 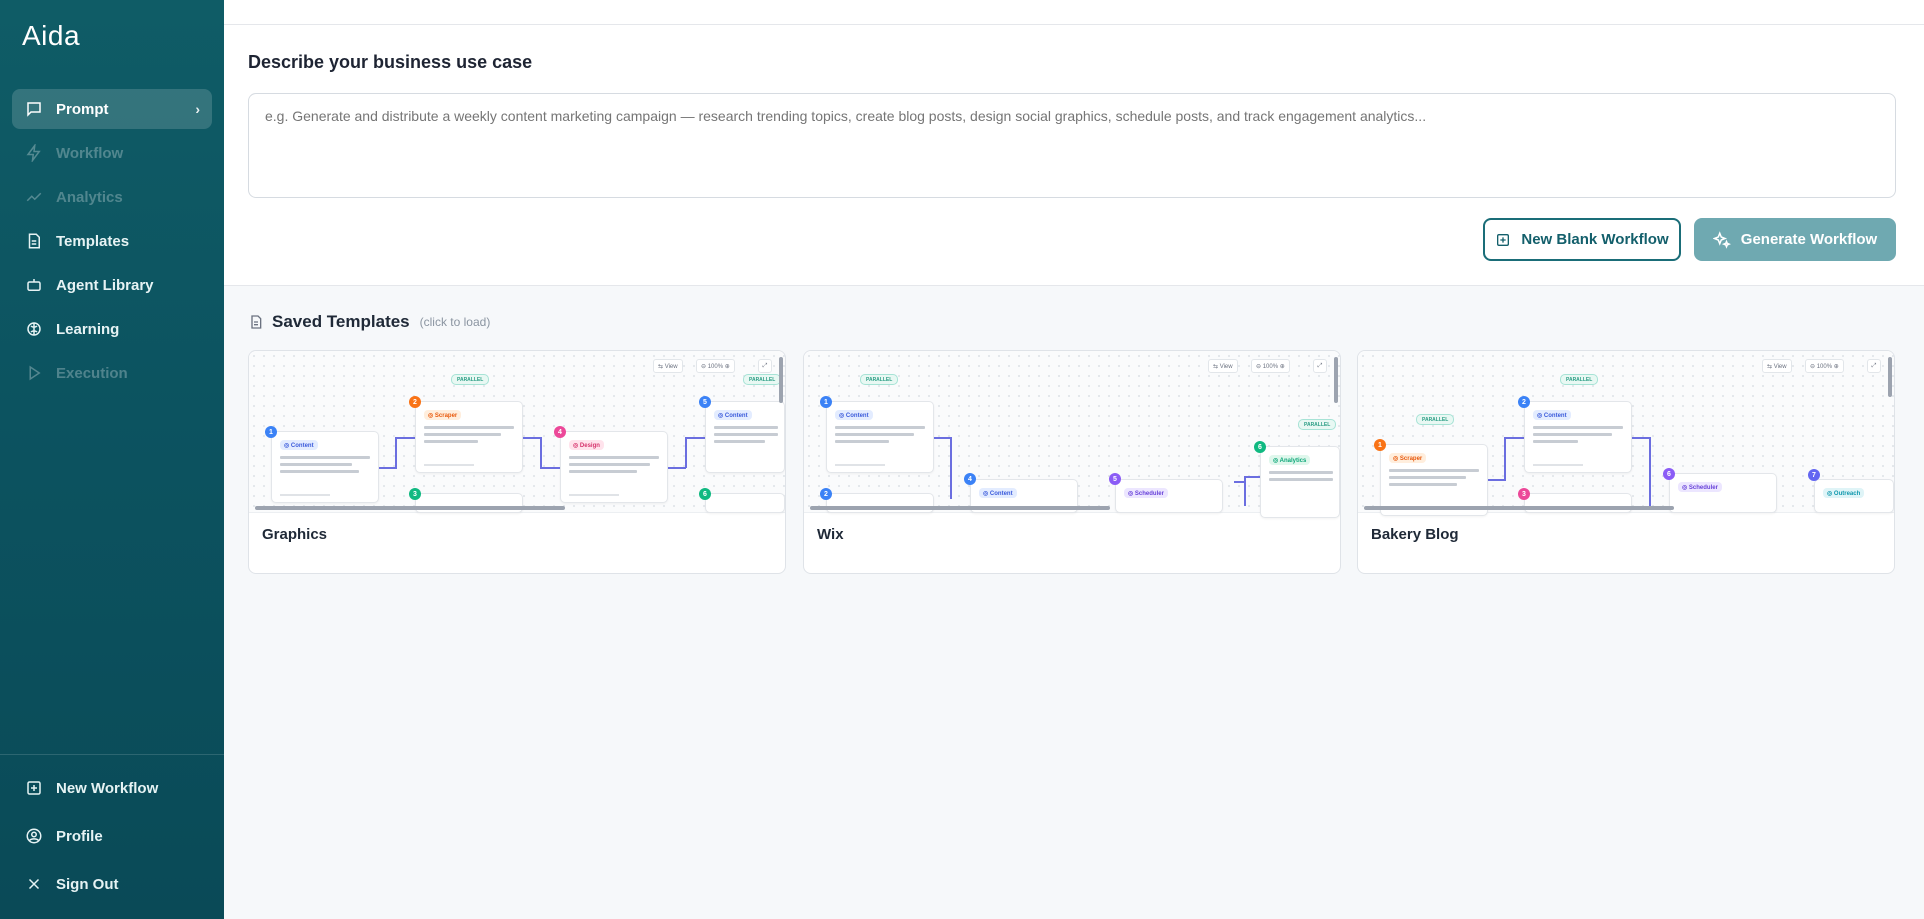 What do you see at coordinates (295, 534) in the screenshot?
I see `template-name: Graphics` at bounding box center [295, 534].